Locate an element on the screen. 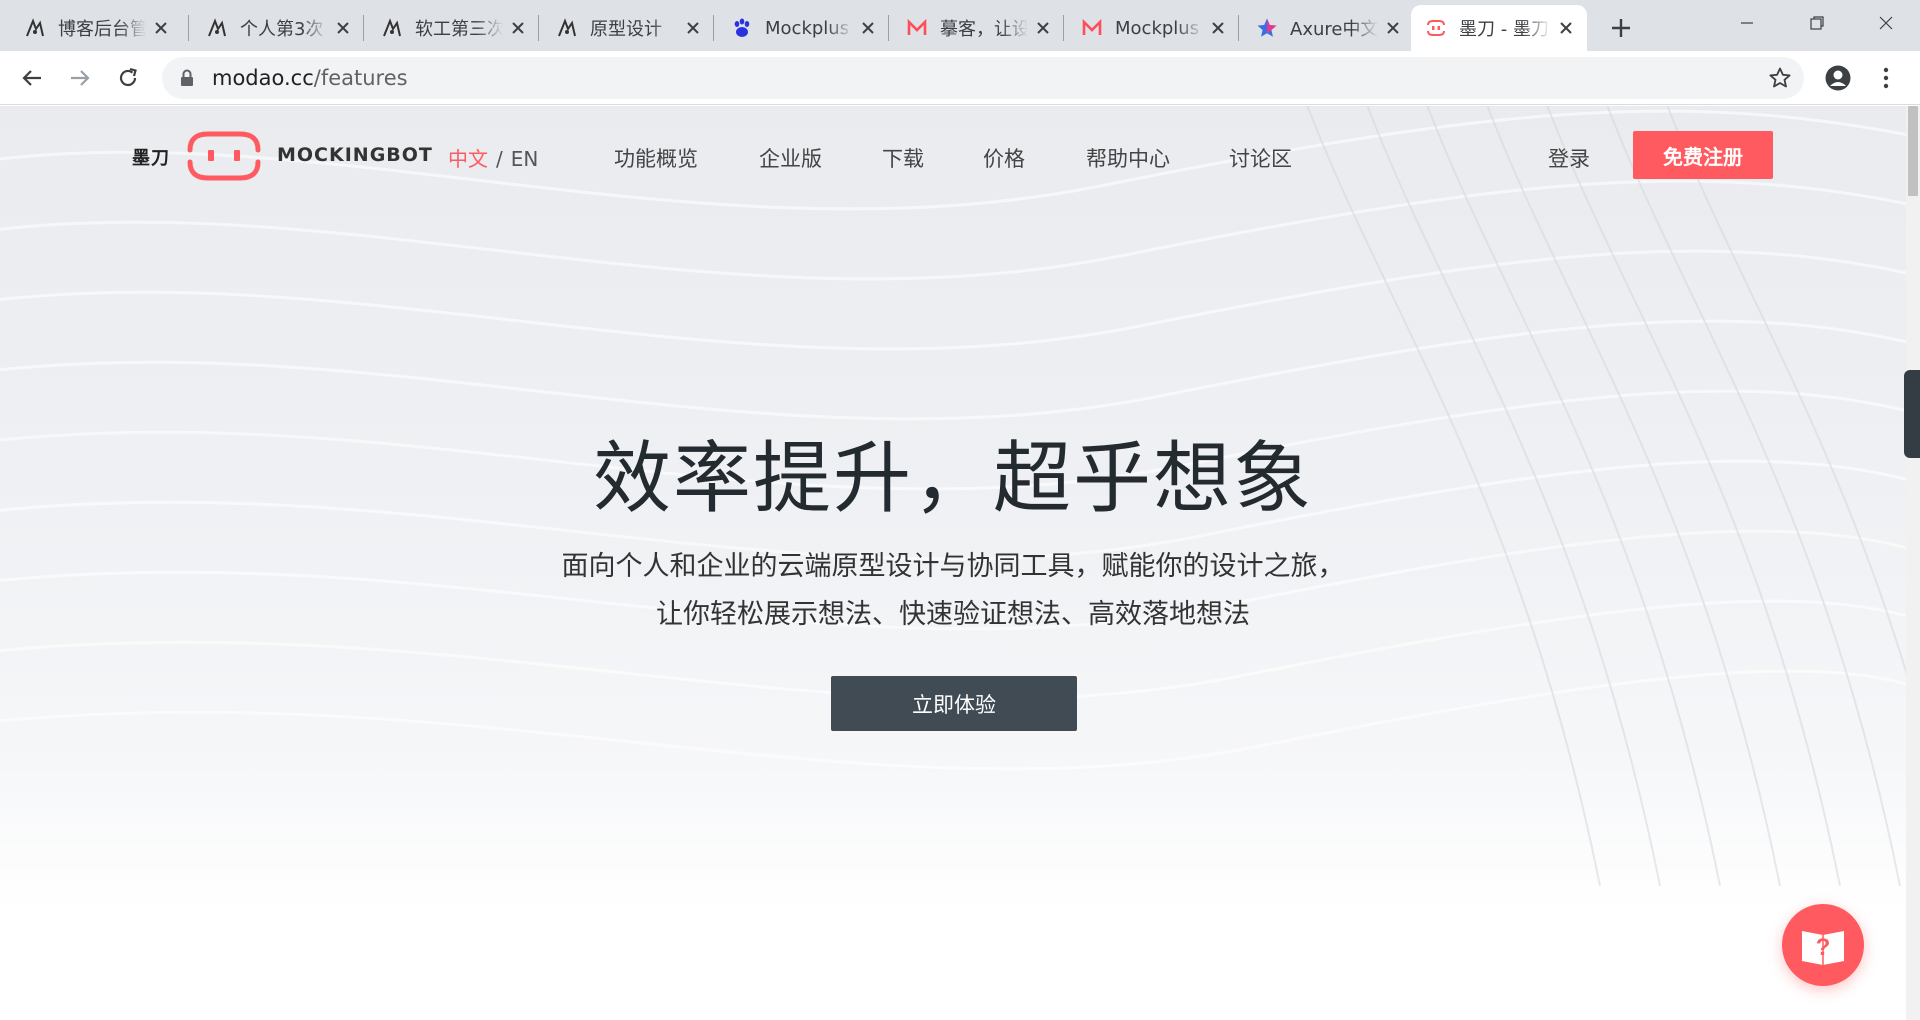  tab-6: 摹客，让设 is located at coordinates (978, 28).